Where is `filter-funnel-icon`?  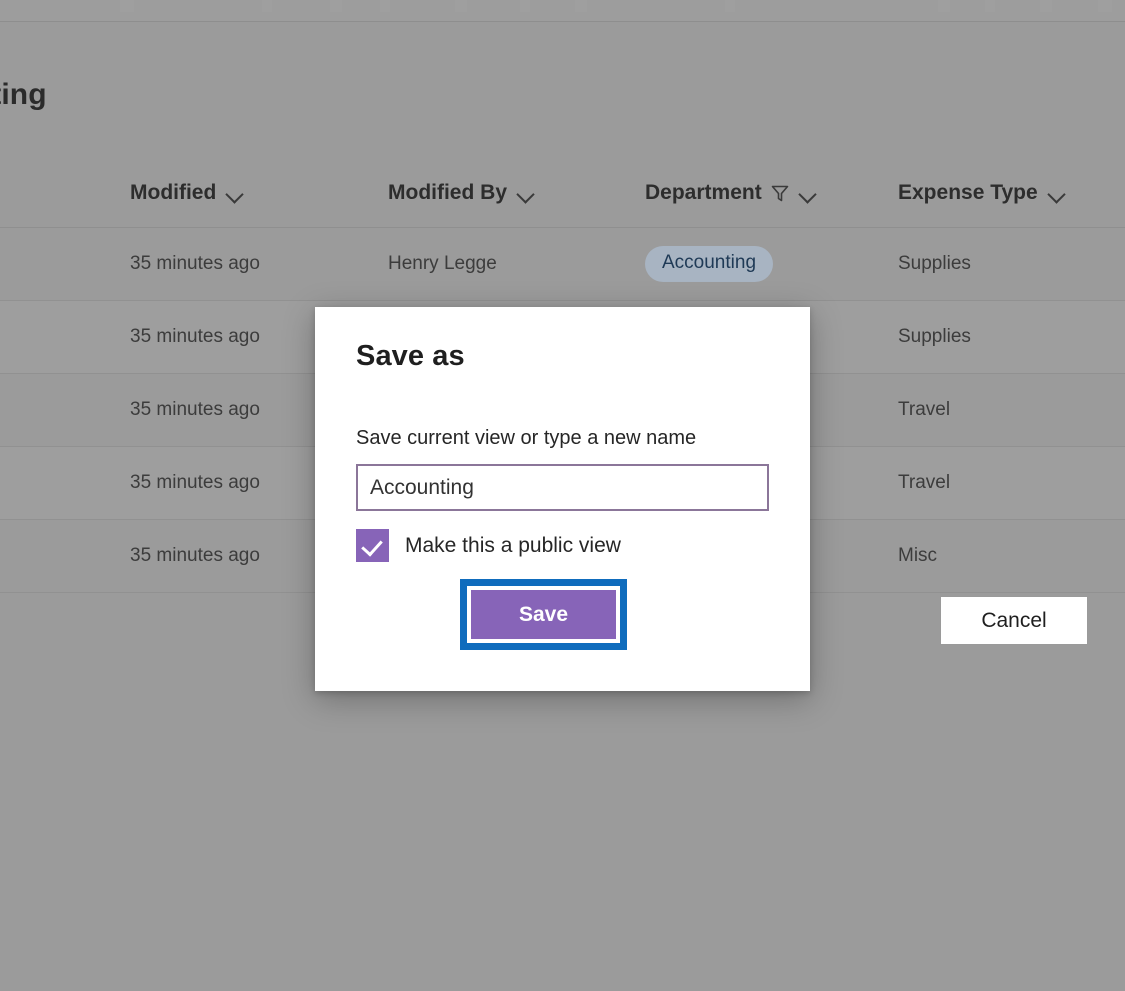 filter-funnel-icon is located at coordinates (780, 193).